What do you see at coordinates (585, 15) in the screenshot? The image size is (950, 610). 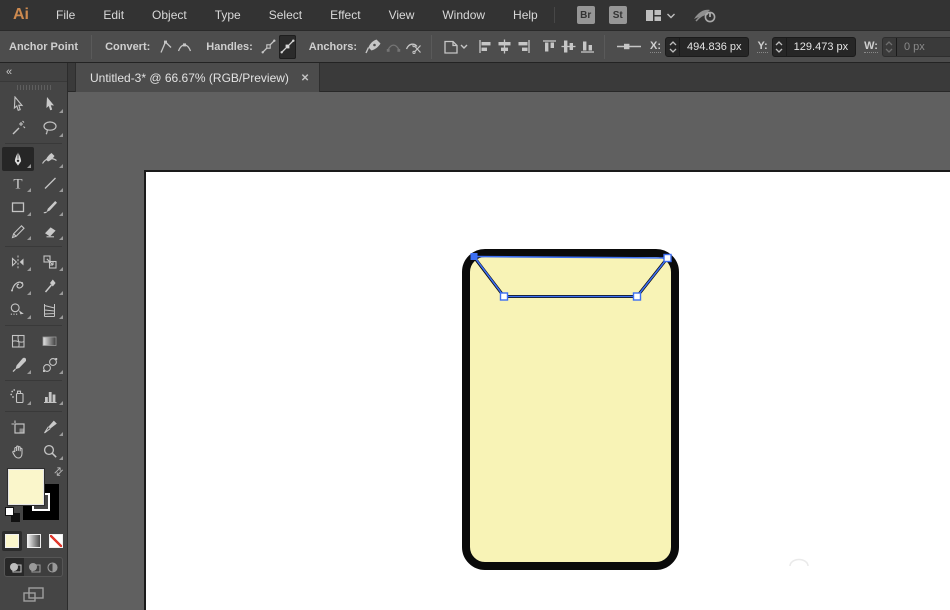 I see `bridge-button: Br` at bounding box center [585, 15].